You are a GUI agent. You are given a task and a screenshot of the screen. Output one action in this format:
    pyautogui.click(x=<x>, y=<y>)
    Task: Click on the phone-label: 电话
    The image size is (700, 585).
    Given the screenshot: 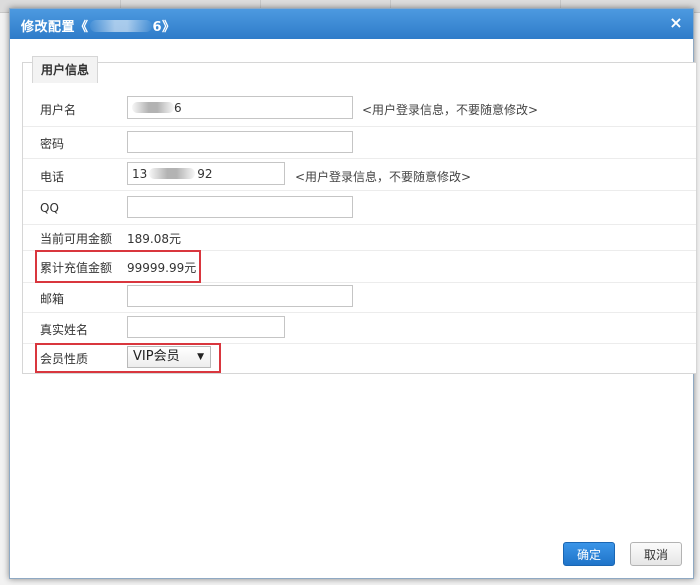 What is the action you would take?
    pyautogui.click(x=52, y=177)
    